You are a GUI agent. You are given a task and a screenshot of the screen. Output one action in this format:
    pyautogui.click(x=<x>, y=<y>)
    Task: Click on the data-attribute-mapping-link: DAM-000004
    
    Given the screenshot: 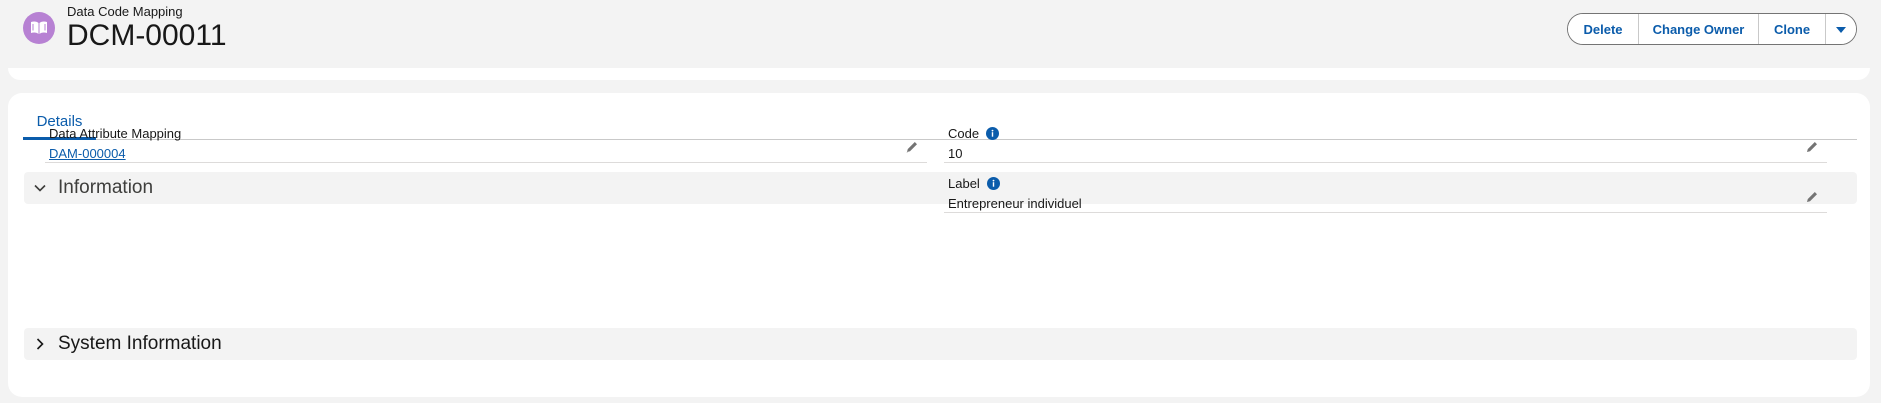 What is the action you would take?
    pyautogui.click(x=87, y=153)
    